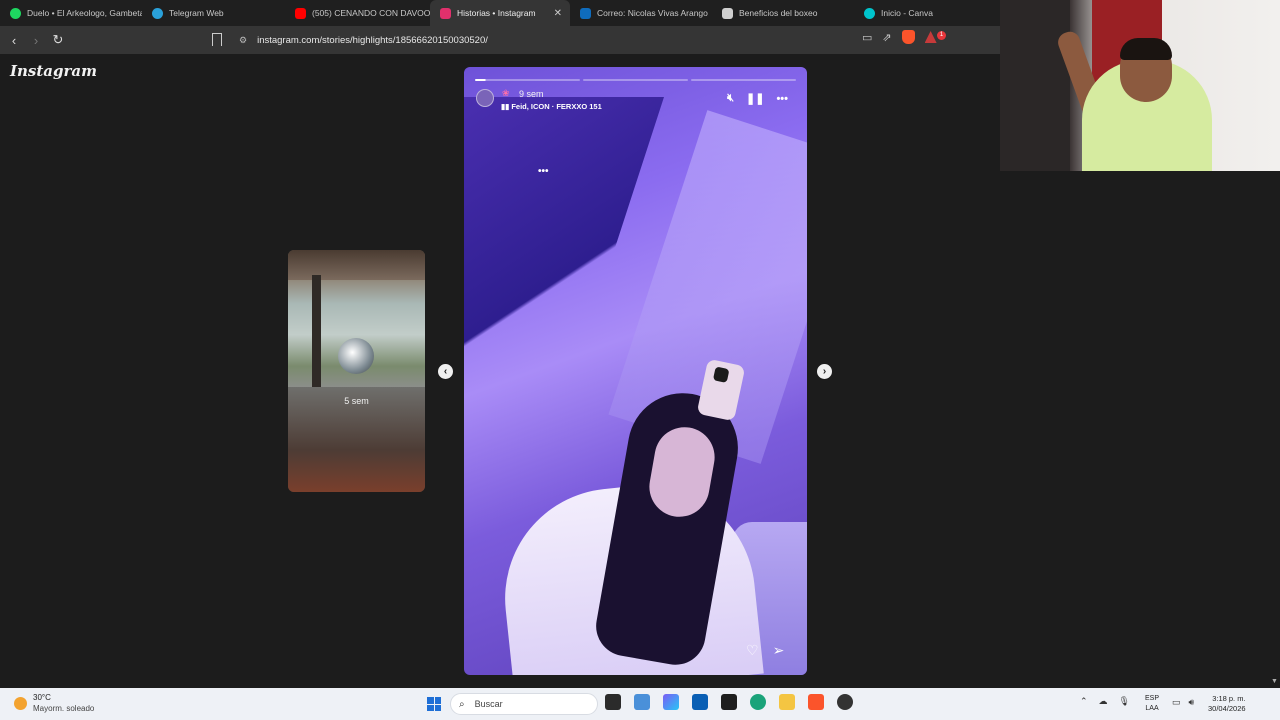 This screenshot has height=720, width=1280. What do you see at coordinates (787, 702) in the screenshot?
I see `file-explorer-icon` at bounding box center [787, 702].